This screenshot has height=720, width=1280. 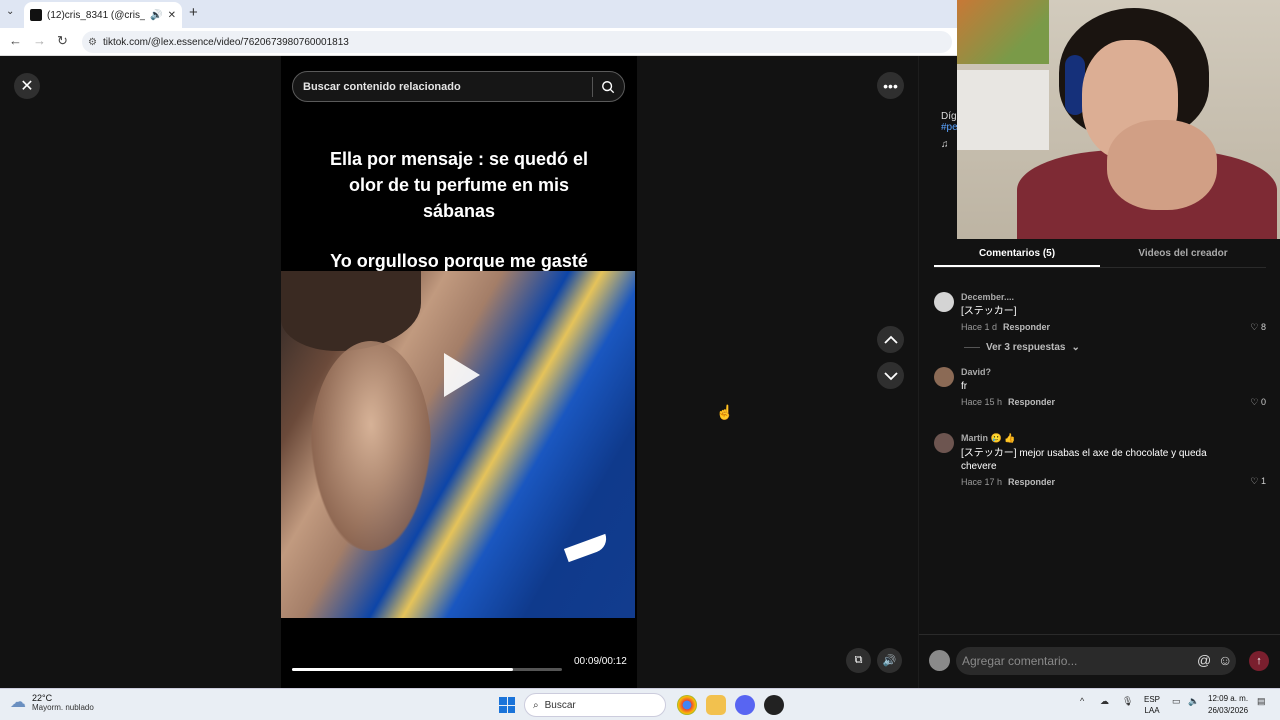 I want to click on keyboard-layout: LAA, so click(x=1152, y=710).